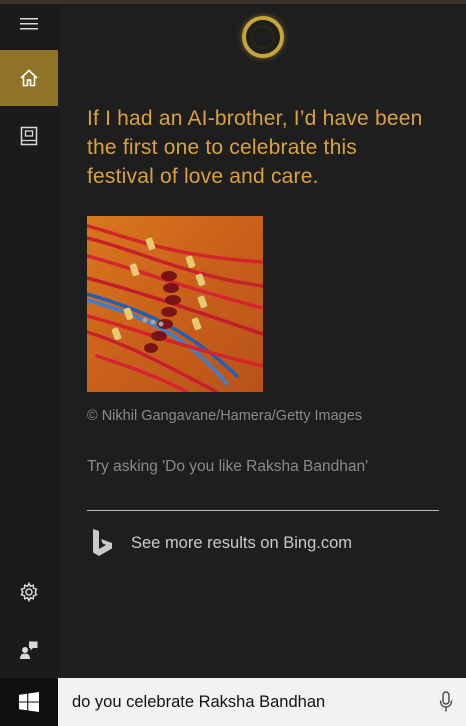 The image size is (466, 726). I want to click on home-icon, so click(29, 78).